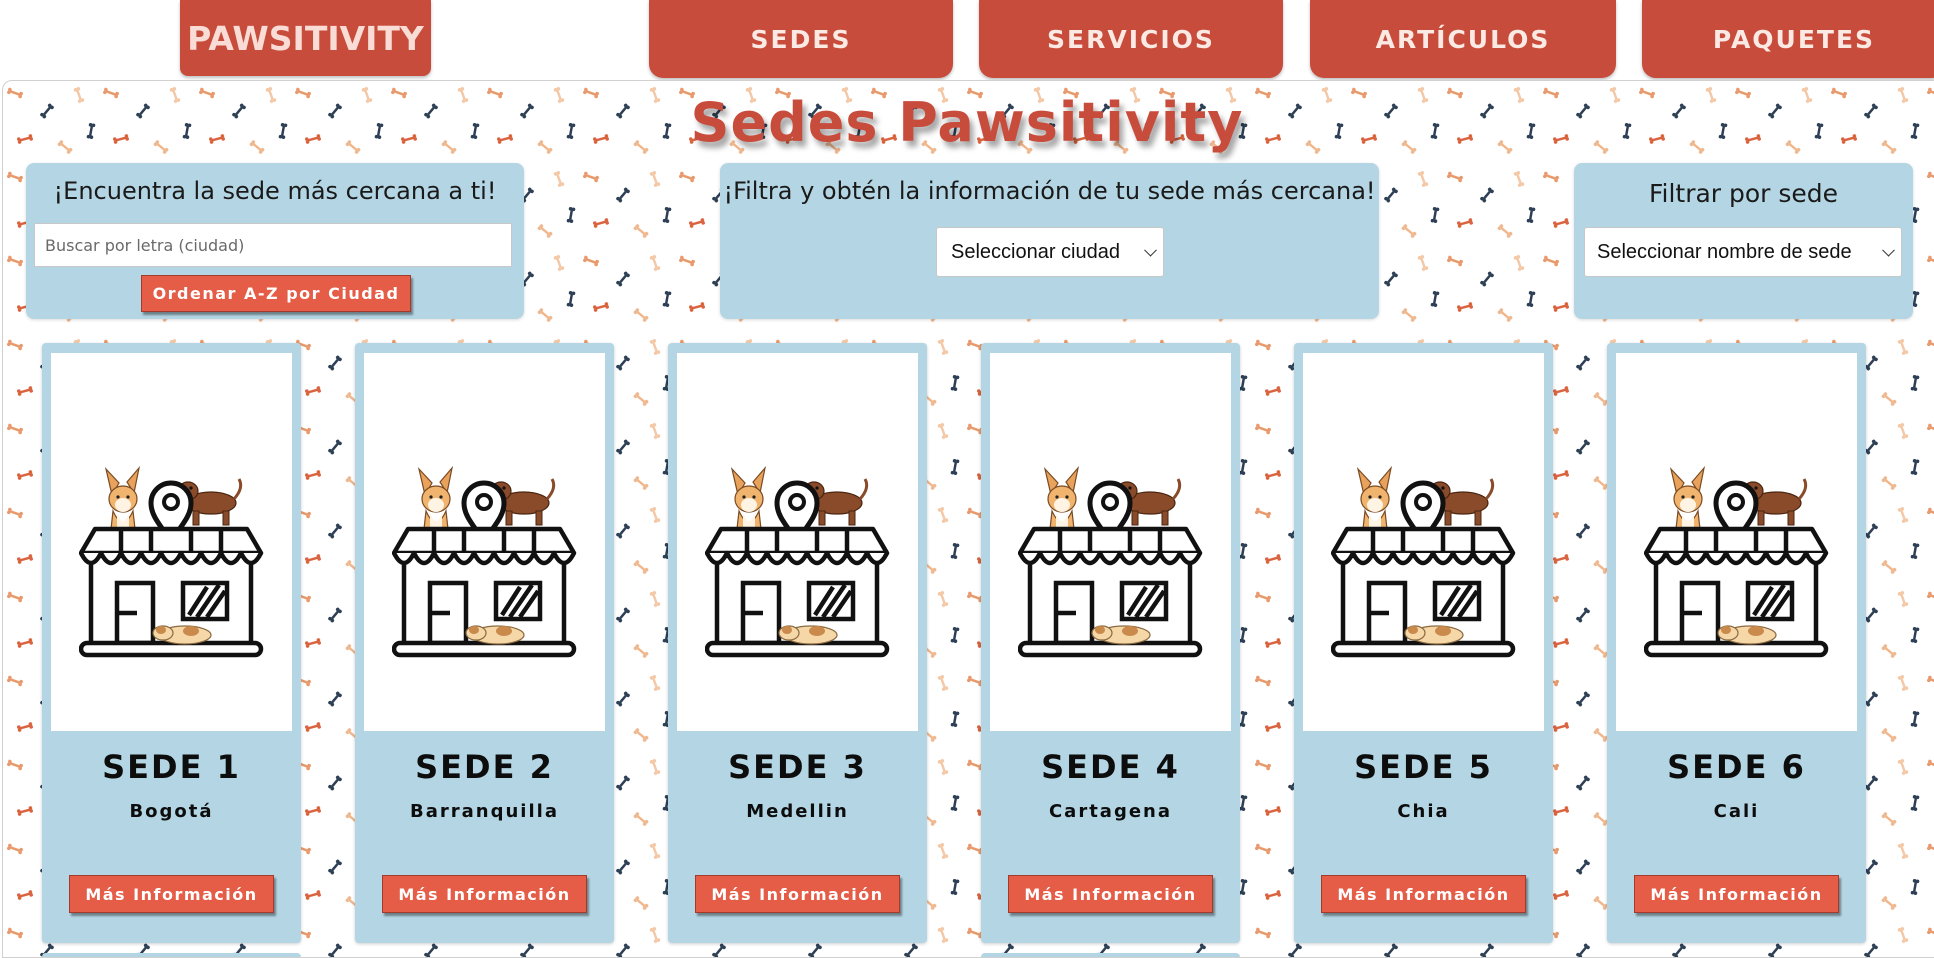 This screenshot has height=958, width=1934. What do you see at coordinates (1110, 767) in the screenshot?
I see `sede-title: SEDE 4` at bounding box center [1110, 767].